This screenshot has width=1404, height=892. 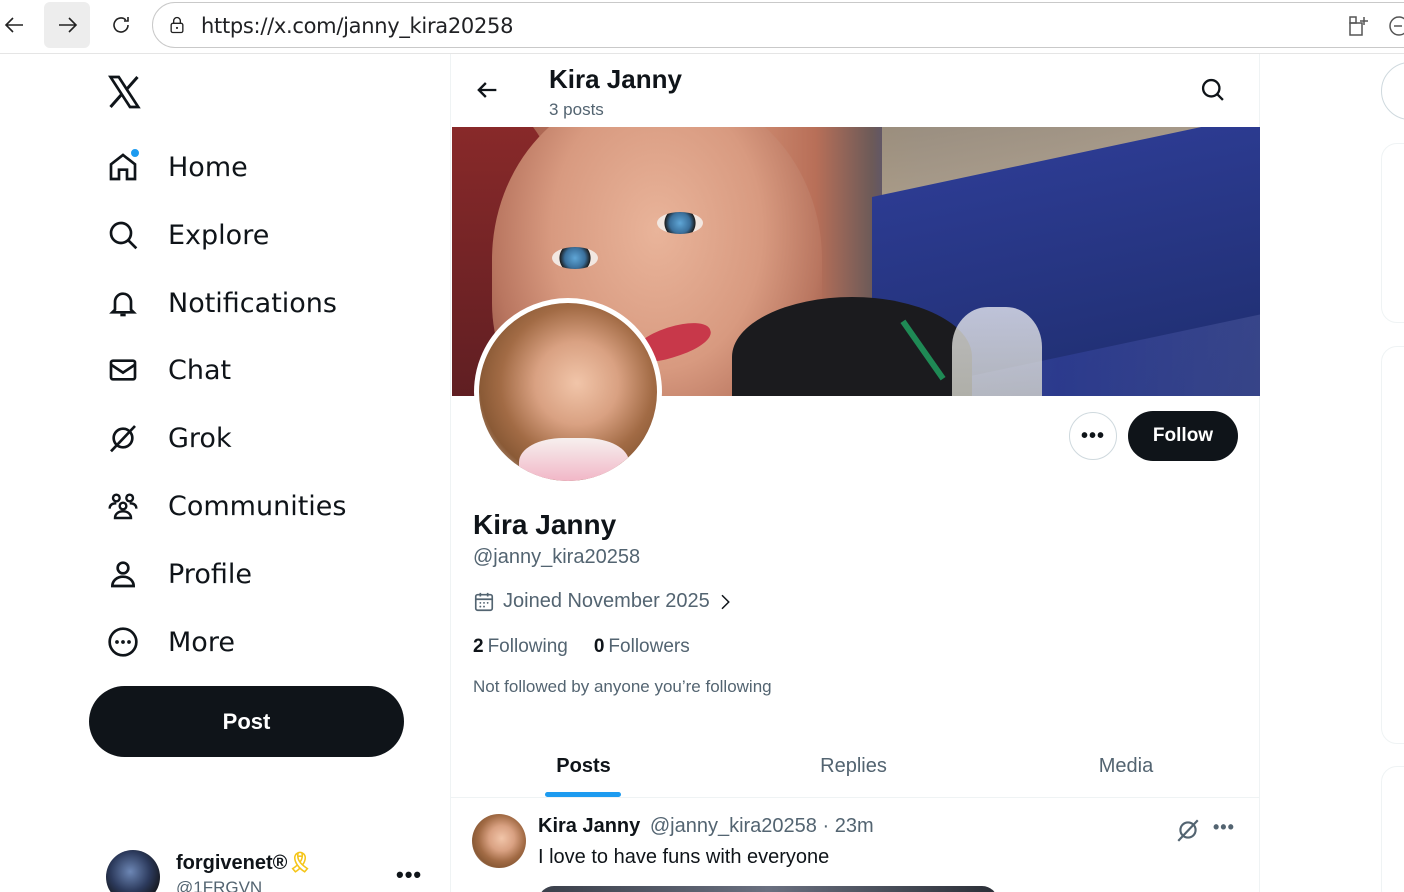 What do you see at coordinates (576, 109) in the screenshot?
I see `header-post-count: 3 posts` at bounding box center [576, 109].